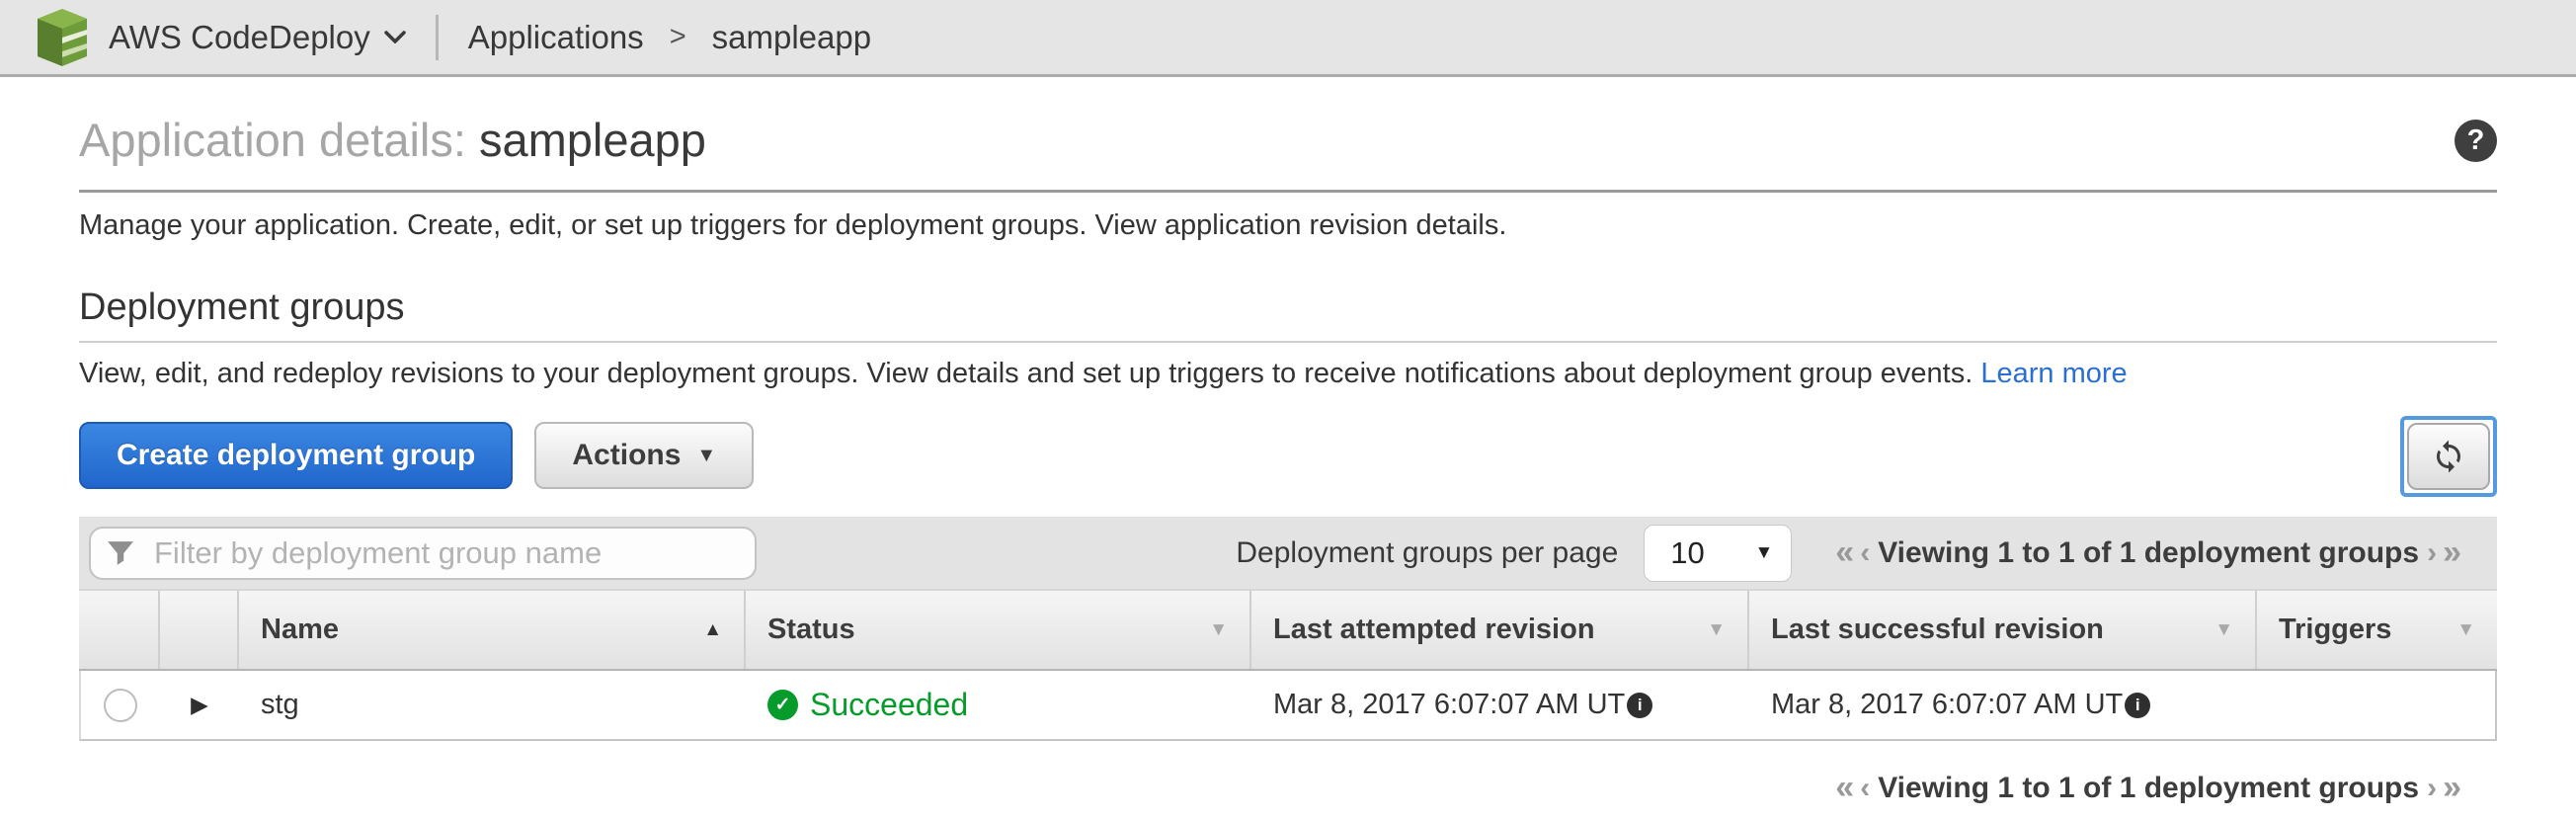 This screenshot has height=820, width=2576. Describe the element at coordinates (889, 704) in the screenshot. I see `status-badge: Succeeded` at that location.